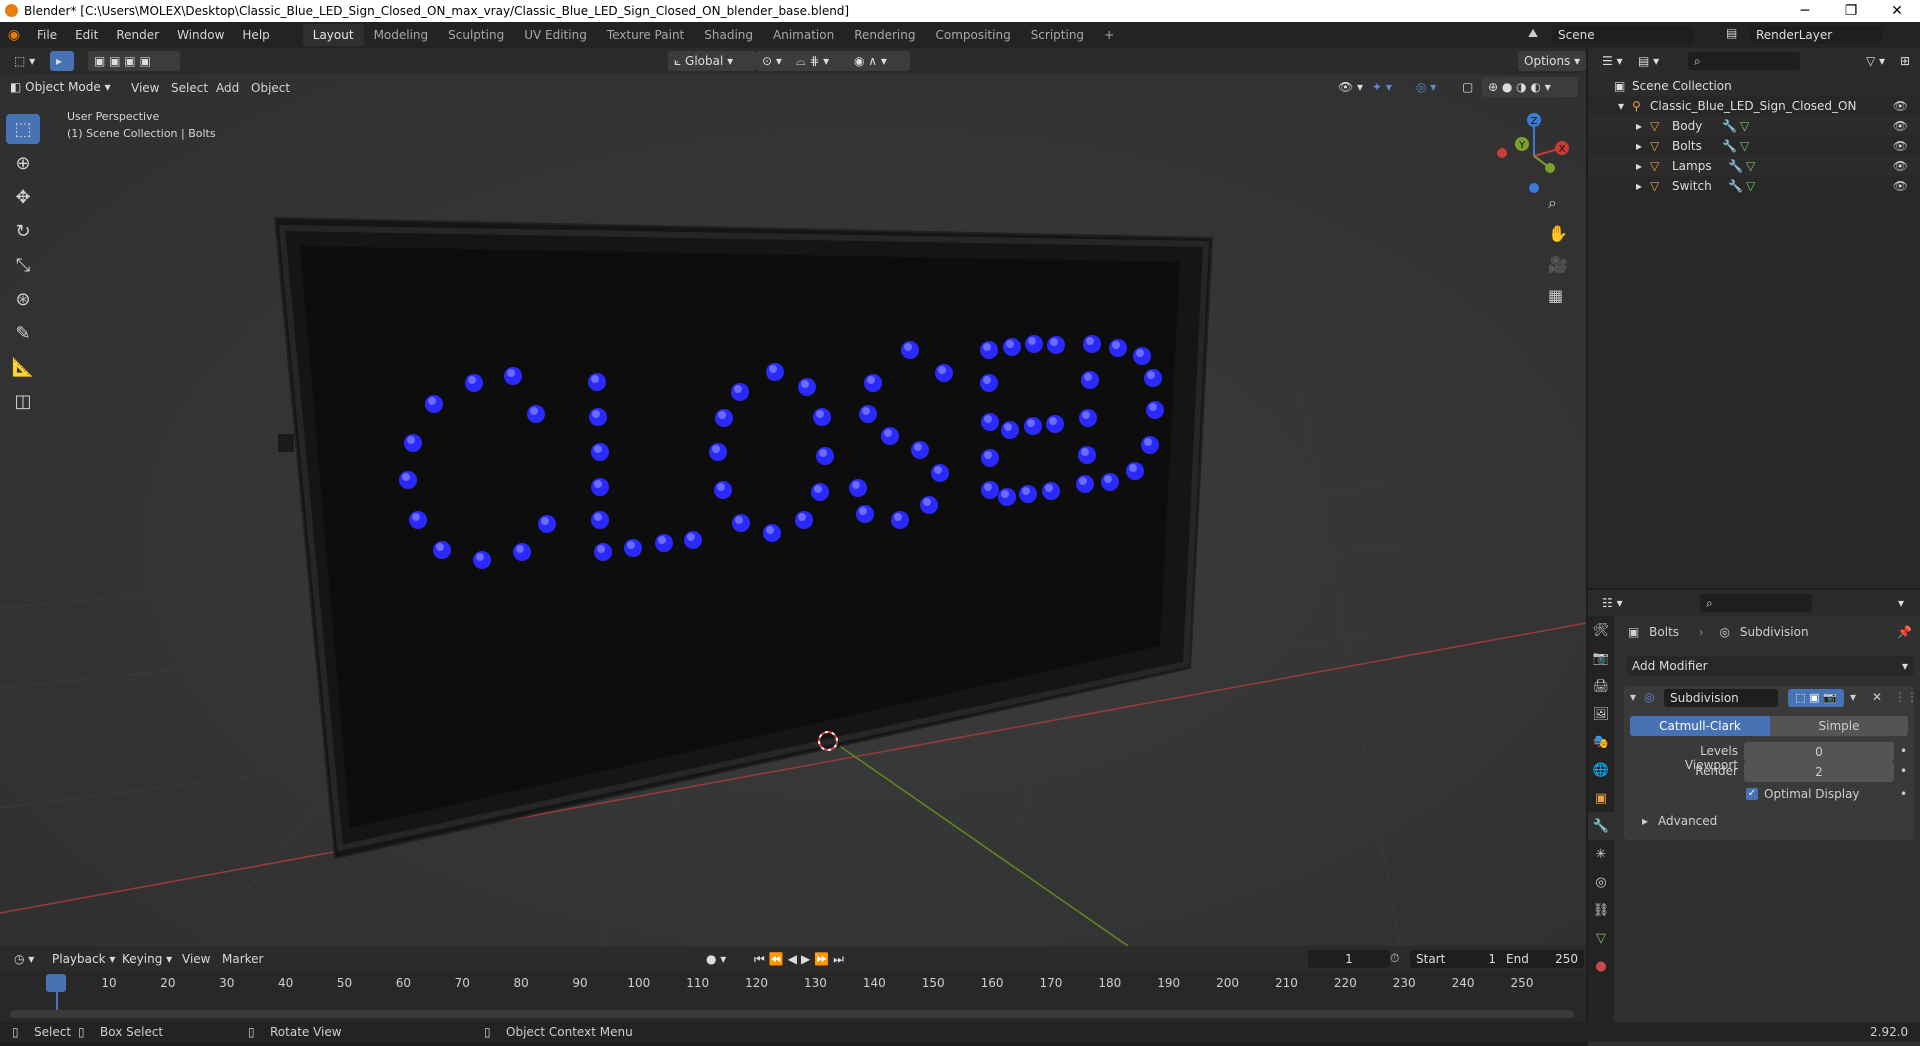  What do you see at coordinates (1601, 882) in the screenshot?
I see `physics-tab-icon: ◎` at bounding box center [1601, 882].